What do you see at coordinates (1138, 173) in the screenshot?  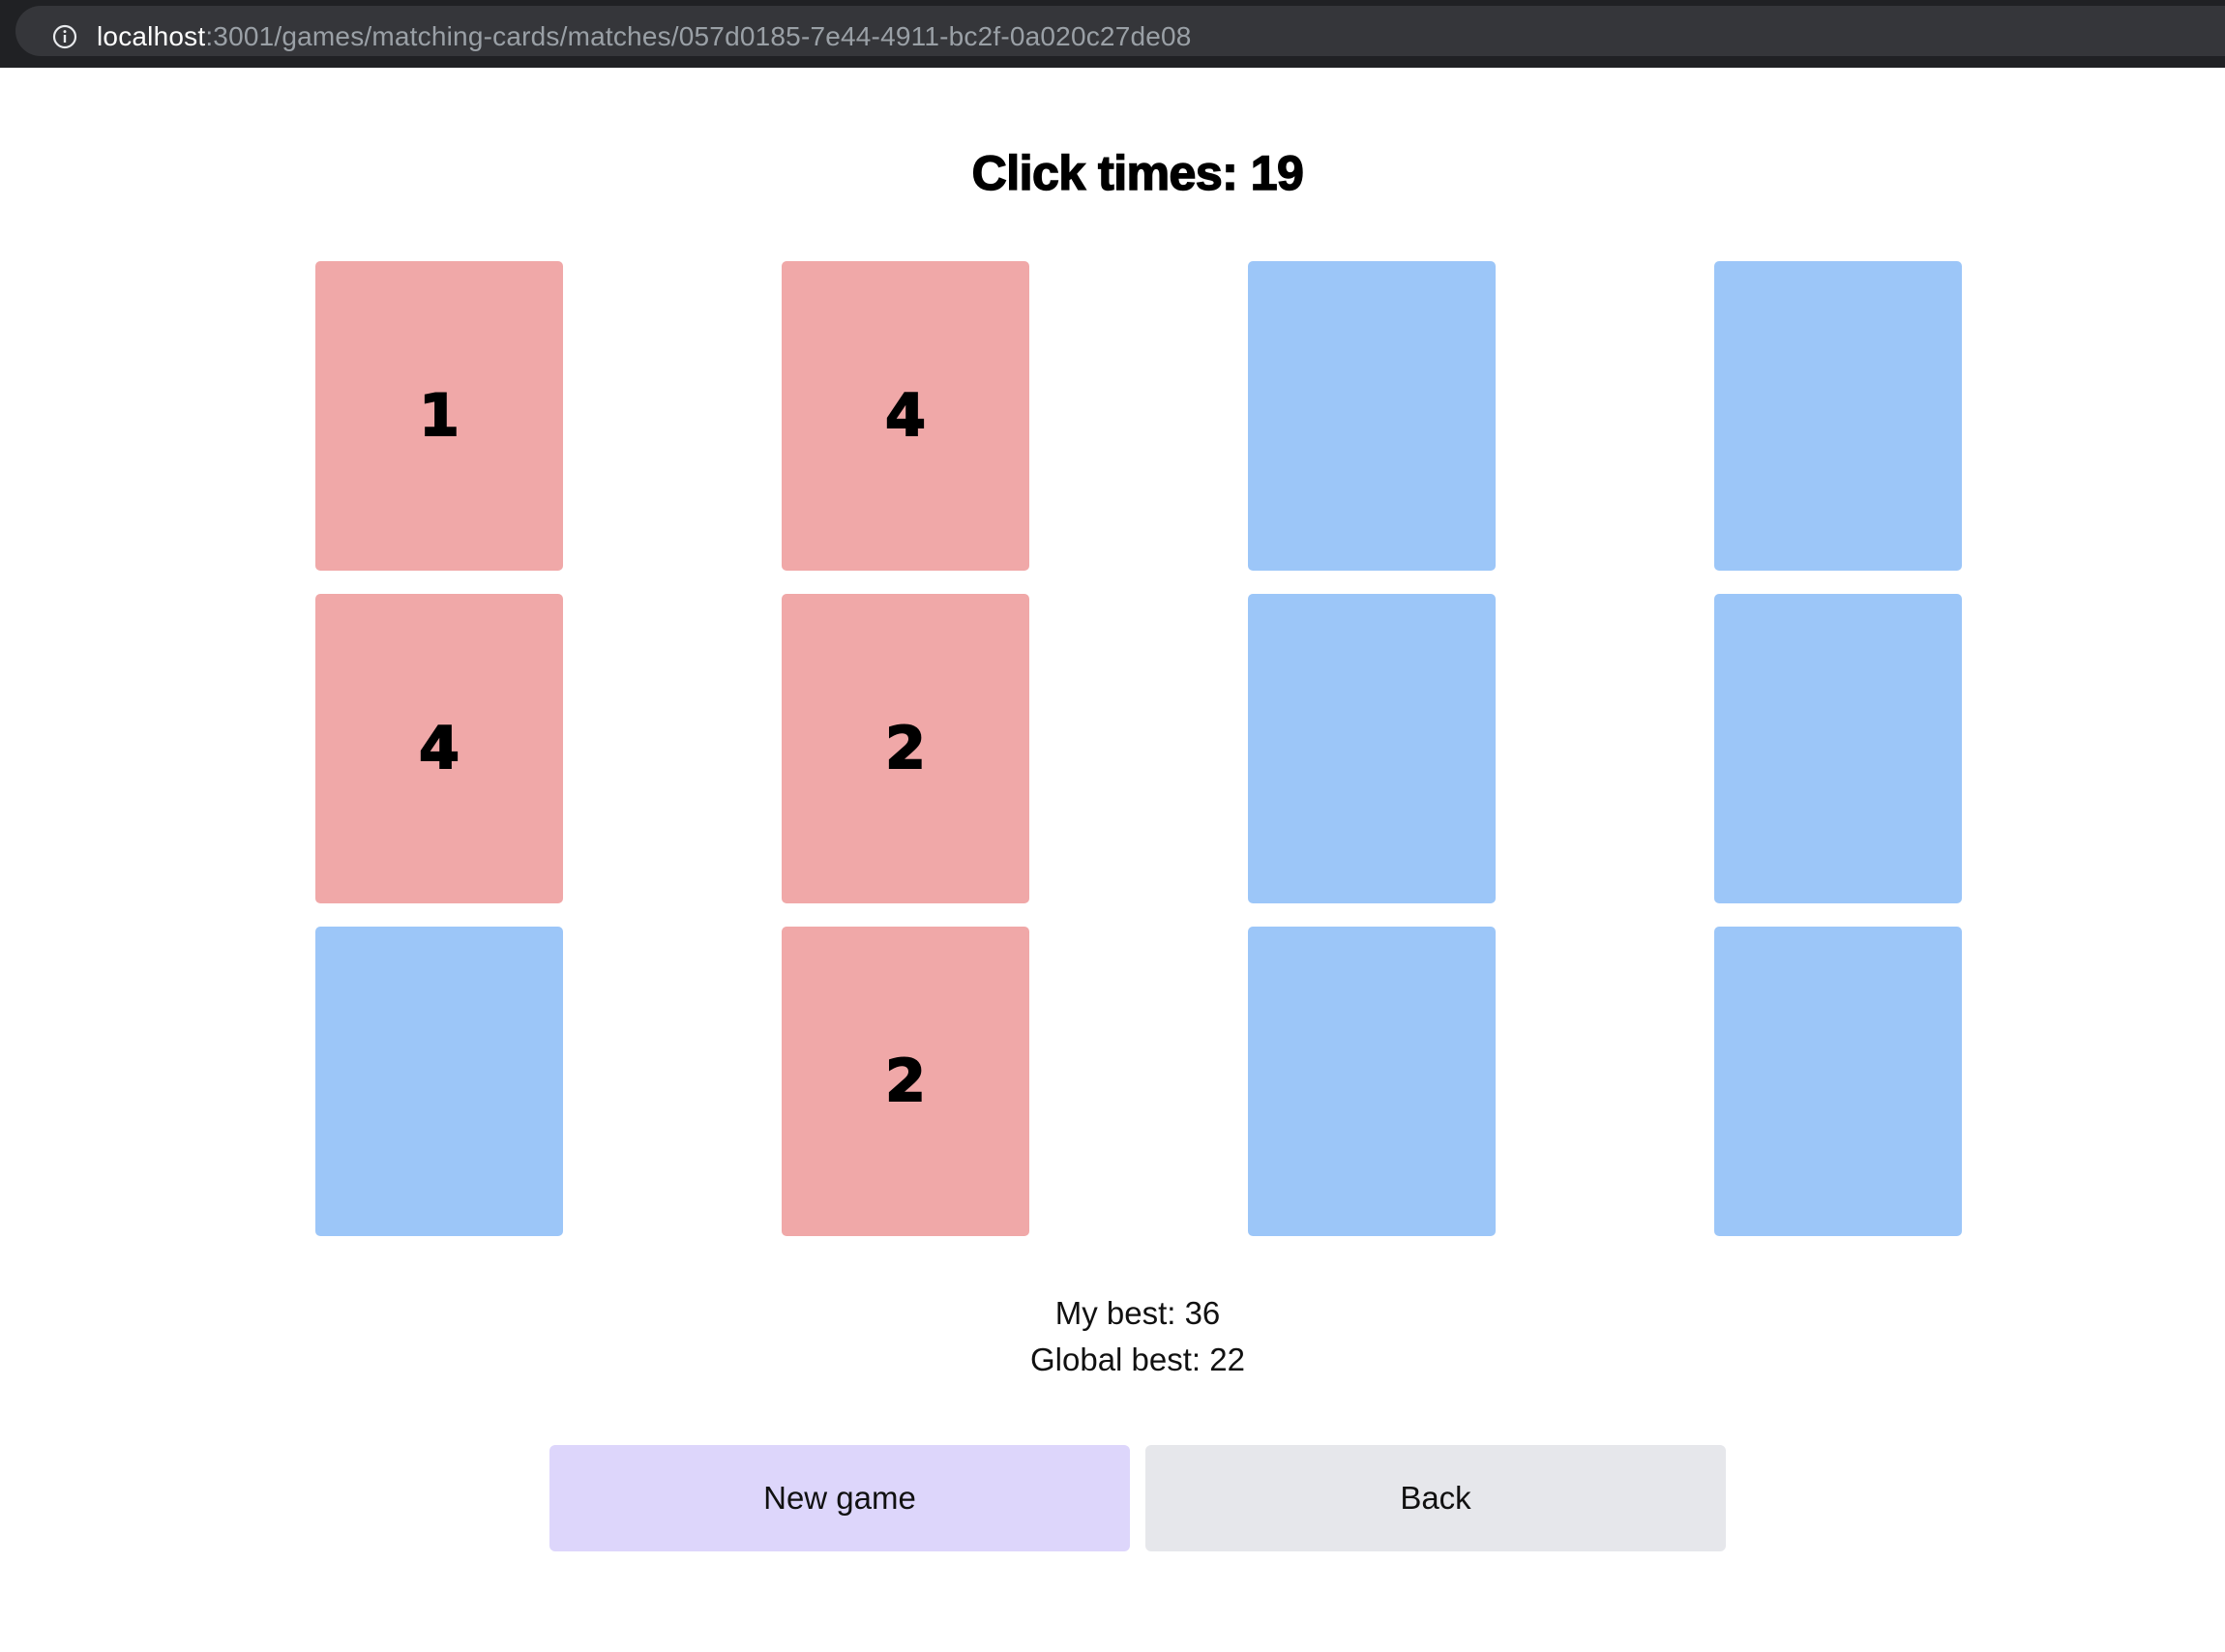 I see `click-counter-title: Click times: 19` at bounding box center [1138, 173].